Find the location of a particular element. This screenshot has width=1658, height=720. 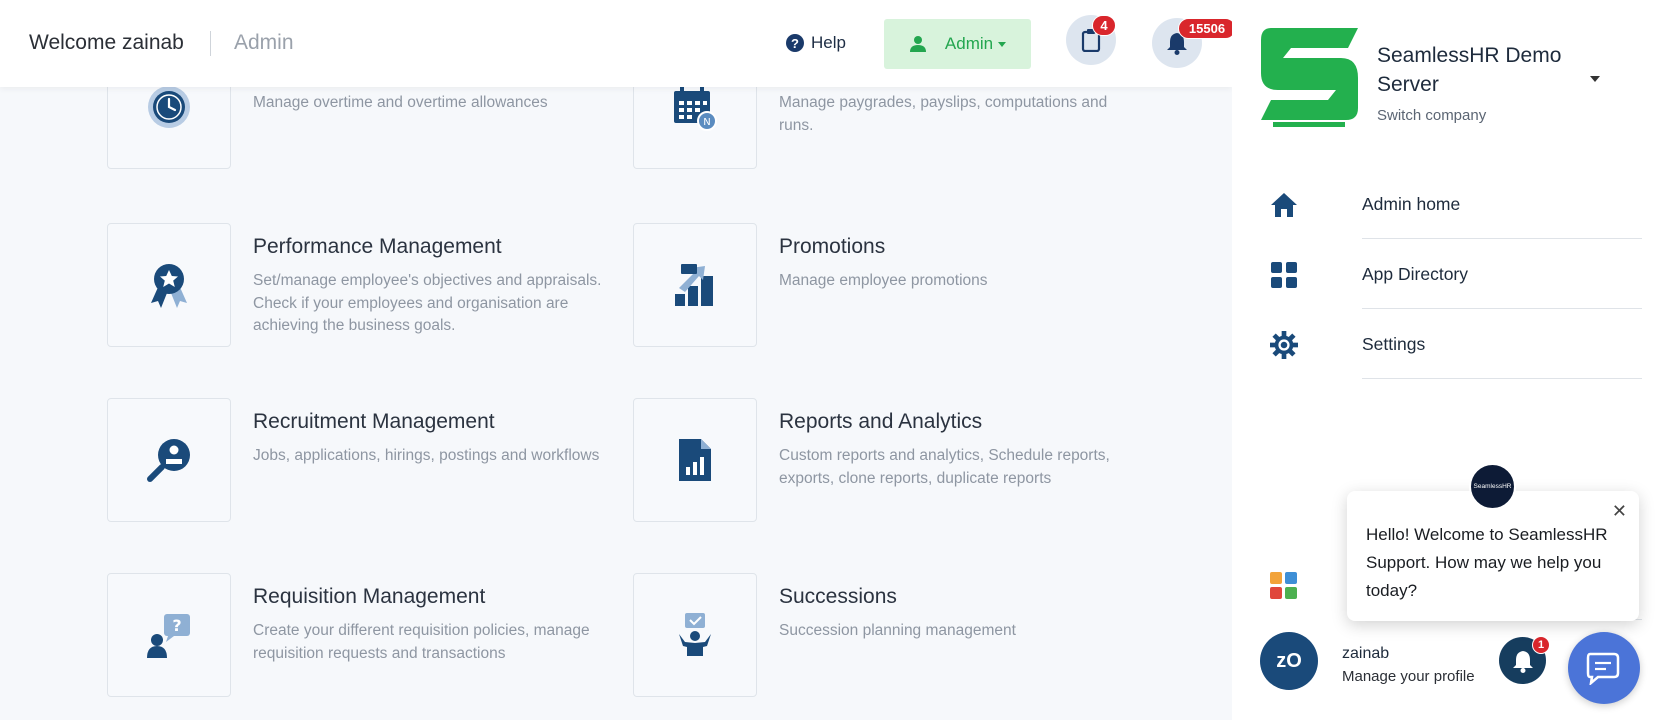

app-icon-box: ? is located at coordinates (169, 635).